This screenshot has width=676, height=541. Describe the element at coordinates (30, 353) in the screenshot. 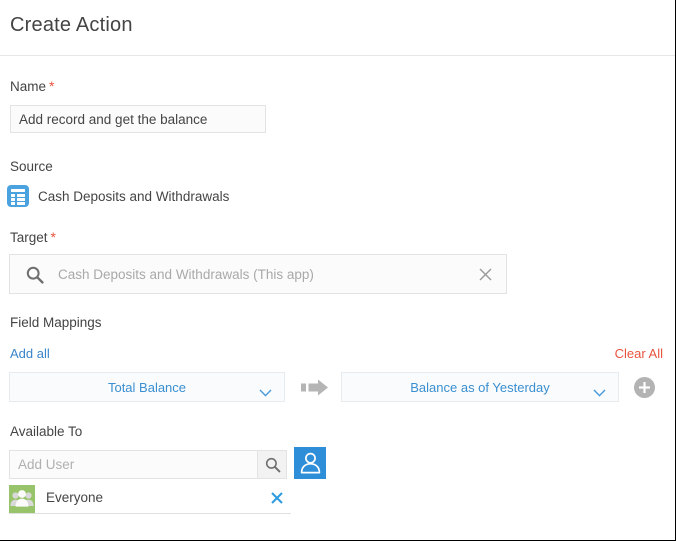

I see `add-all-link: Add all` at that location.